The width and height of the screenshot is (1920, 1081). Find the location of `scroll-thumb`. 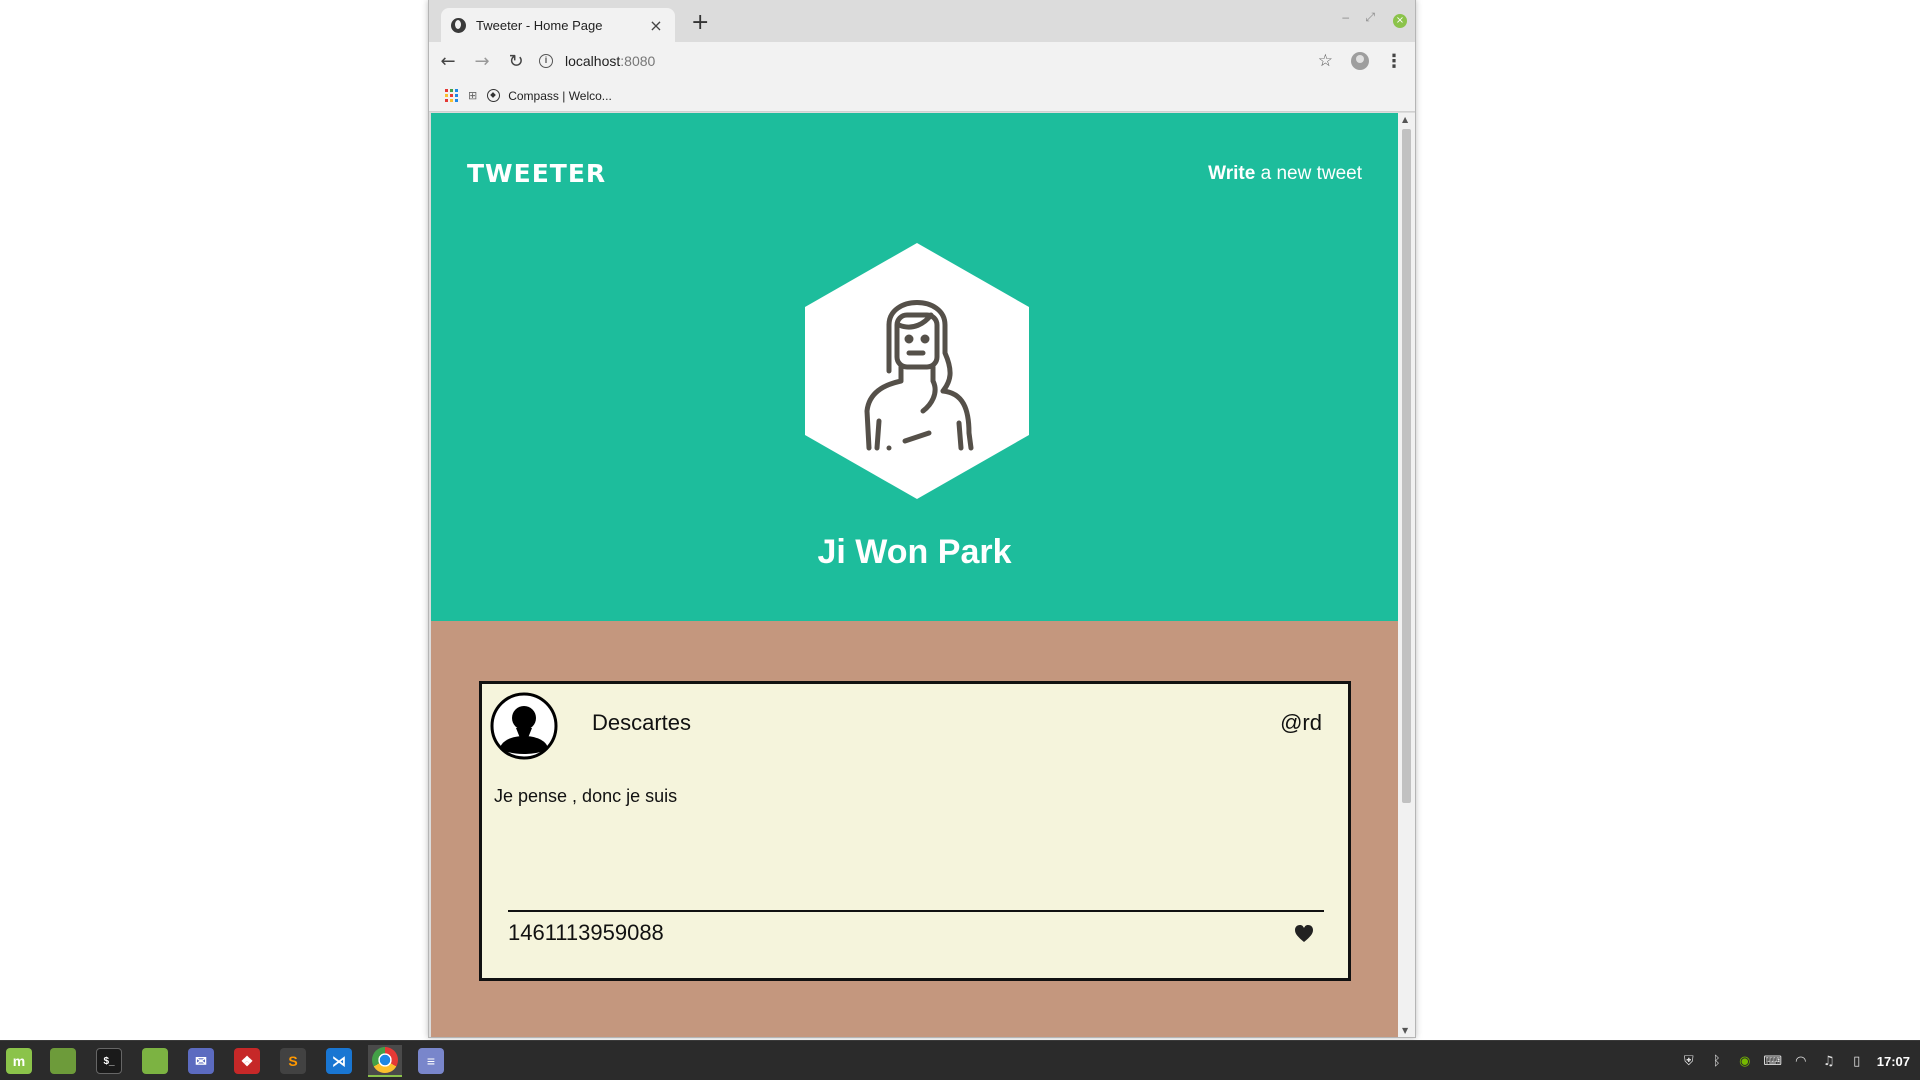

scroll-thumb is located at coordinates (1406, 466).